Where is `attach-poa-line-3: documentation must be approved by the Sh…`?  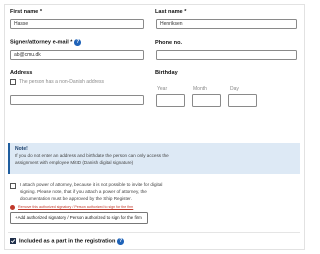 attach-poa-line-3: documentation must be approved by the Sh… is located at coordinates (76, 198).